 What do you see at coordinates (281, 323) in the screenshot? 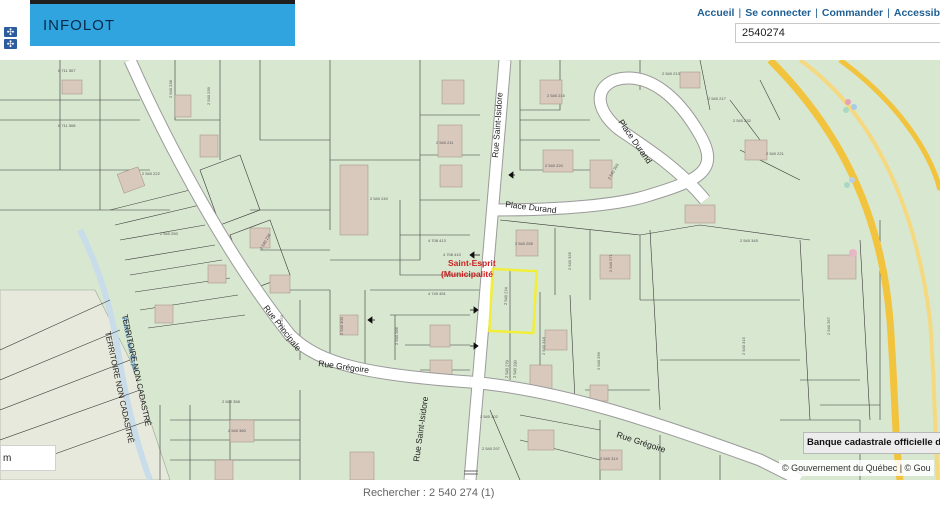
I see `lot-number: 2 540 253` at bounding box center [281, 323].